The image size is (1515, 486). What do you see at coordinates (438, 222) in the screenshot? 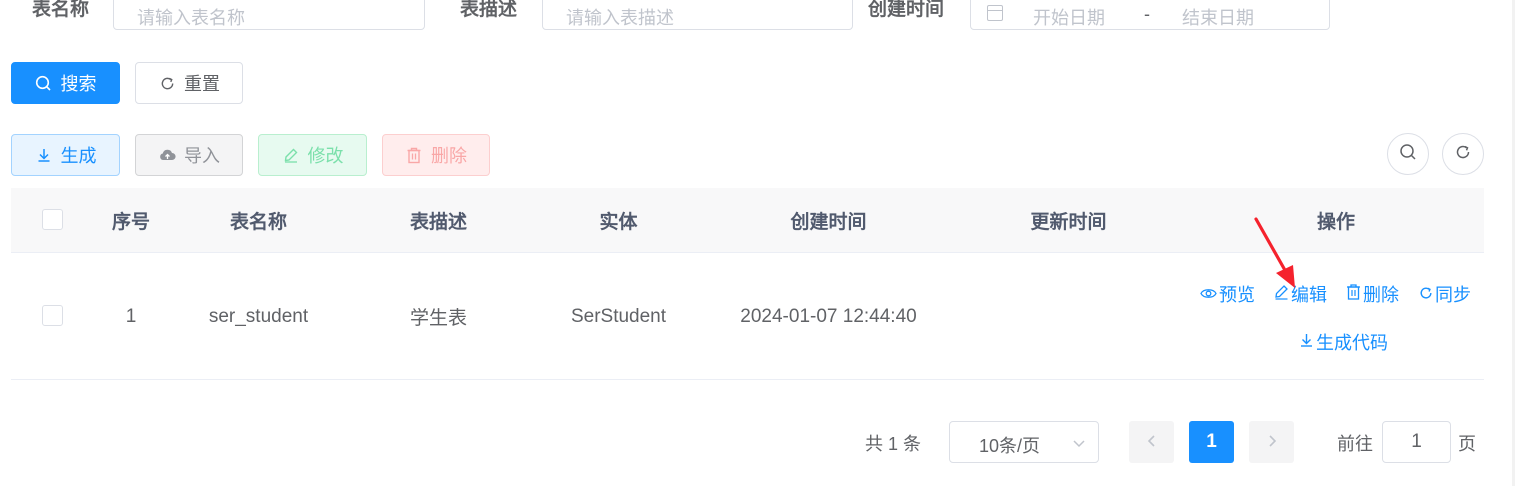
I see `column-header-table-desc: 表描述` at bounding box center [438, 222].